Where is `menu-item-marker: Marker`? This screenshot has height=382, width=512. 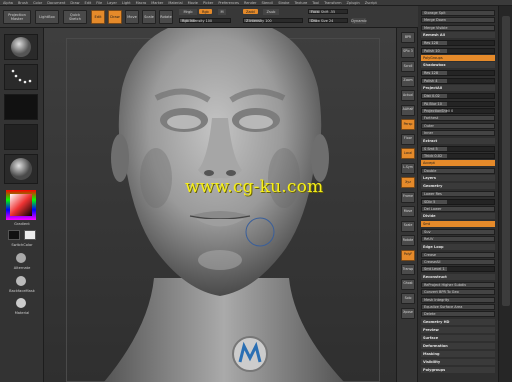 menu-item-marker: Marker is located at coordinates (157, 3).